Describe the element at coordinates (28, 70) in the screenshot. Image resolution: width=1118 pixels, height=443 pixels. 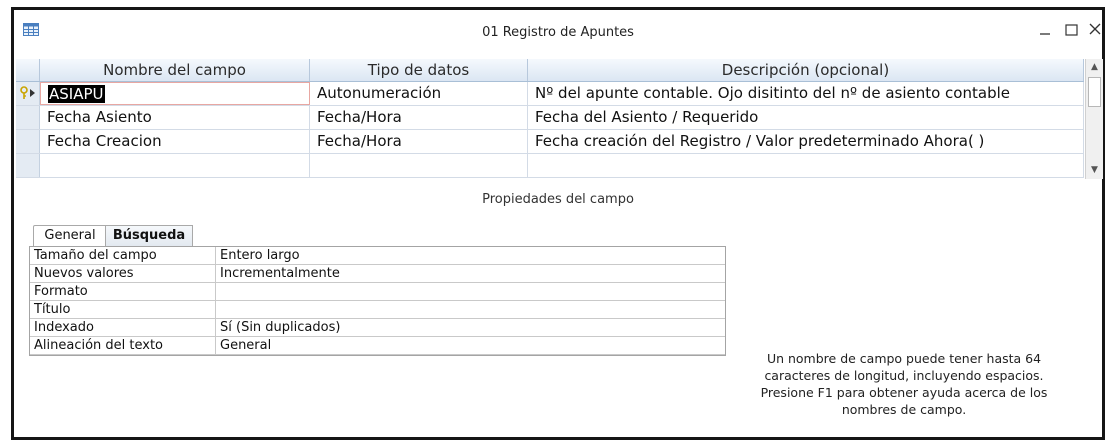
I see `select-all-corner` at that location.